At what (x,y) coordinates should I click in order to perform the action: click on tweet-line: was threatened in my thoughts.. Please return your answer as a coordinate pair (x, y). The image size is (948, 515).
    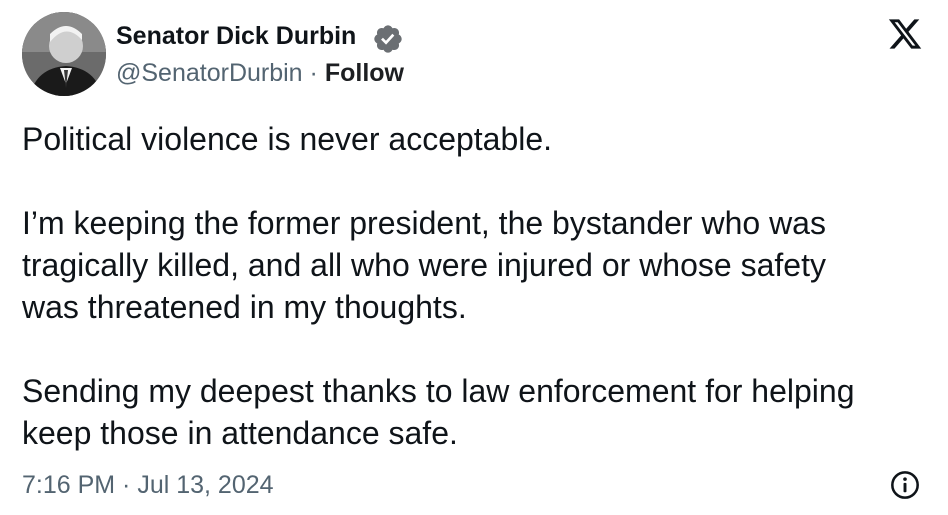
    Looking at the image, I should click on (244, 307).